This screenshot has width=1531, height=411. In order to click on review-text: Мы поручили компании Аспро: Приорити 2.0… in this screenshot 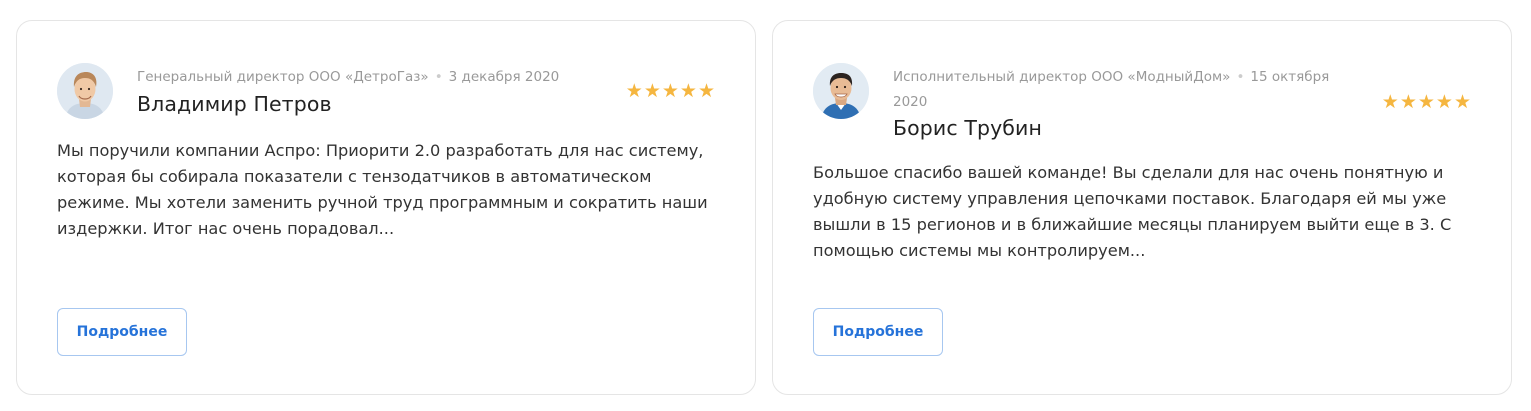, I will do `click(382, 189)`.